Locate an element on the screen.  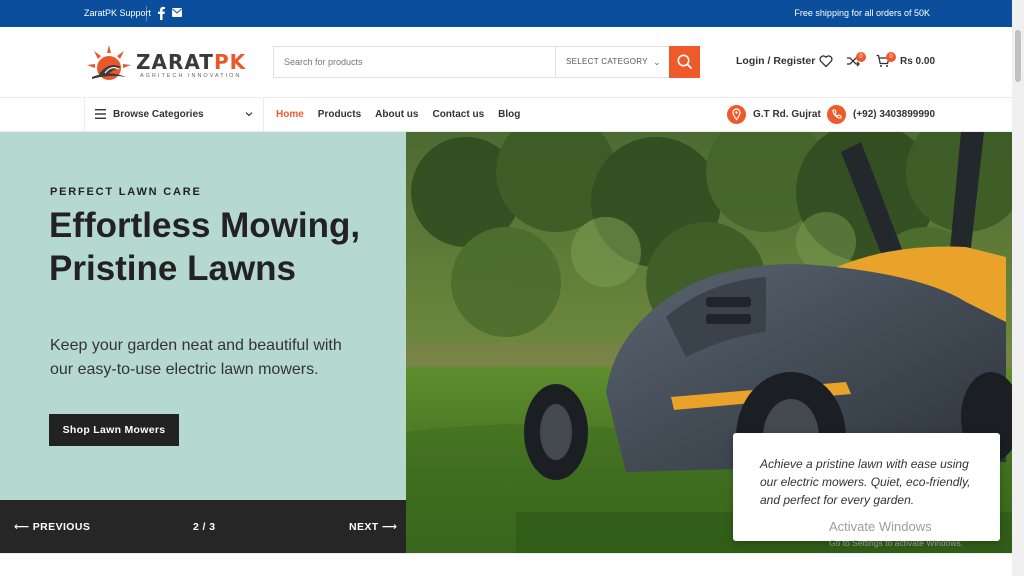
page-content-below is located at coordinates (506, 564).